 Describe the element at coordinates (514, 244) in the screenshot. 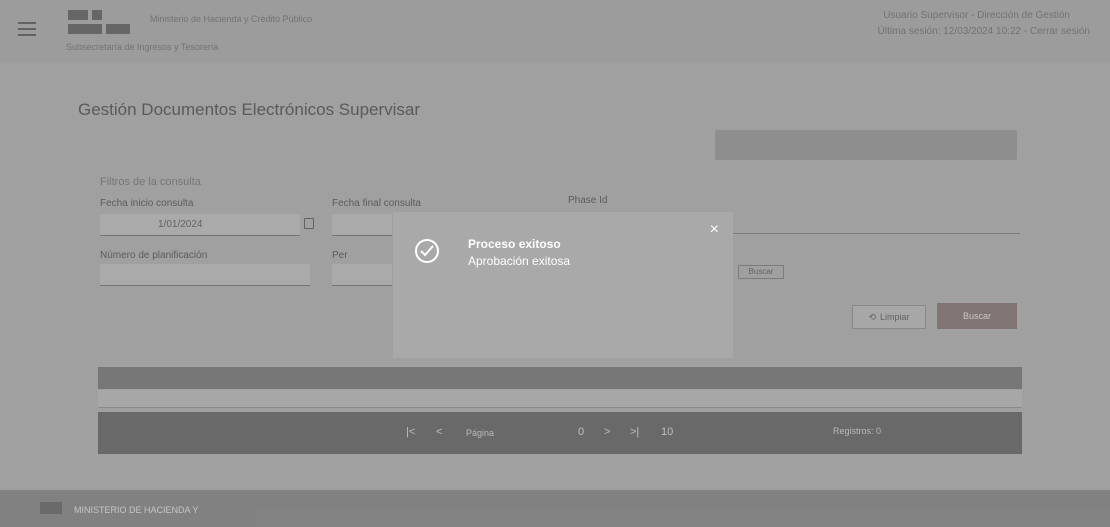

I see `dialog-title: Proceso exitoso` at that location.